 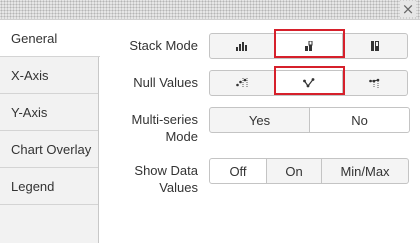 What do you see at coordinates (50, 38) in the screenshot?
I see `tab-general: General` at bounding box center [50, 38].